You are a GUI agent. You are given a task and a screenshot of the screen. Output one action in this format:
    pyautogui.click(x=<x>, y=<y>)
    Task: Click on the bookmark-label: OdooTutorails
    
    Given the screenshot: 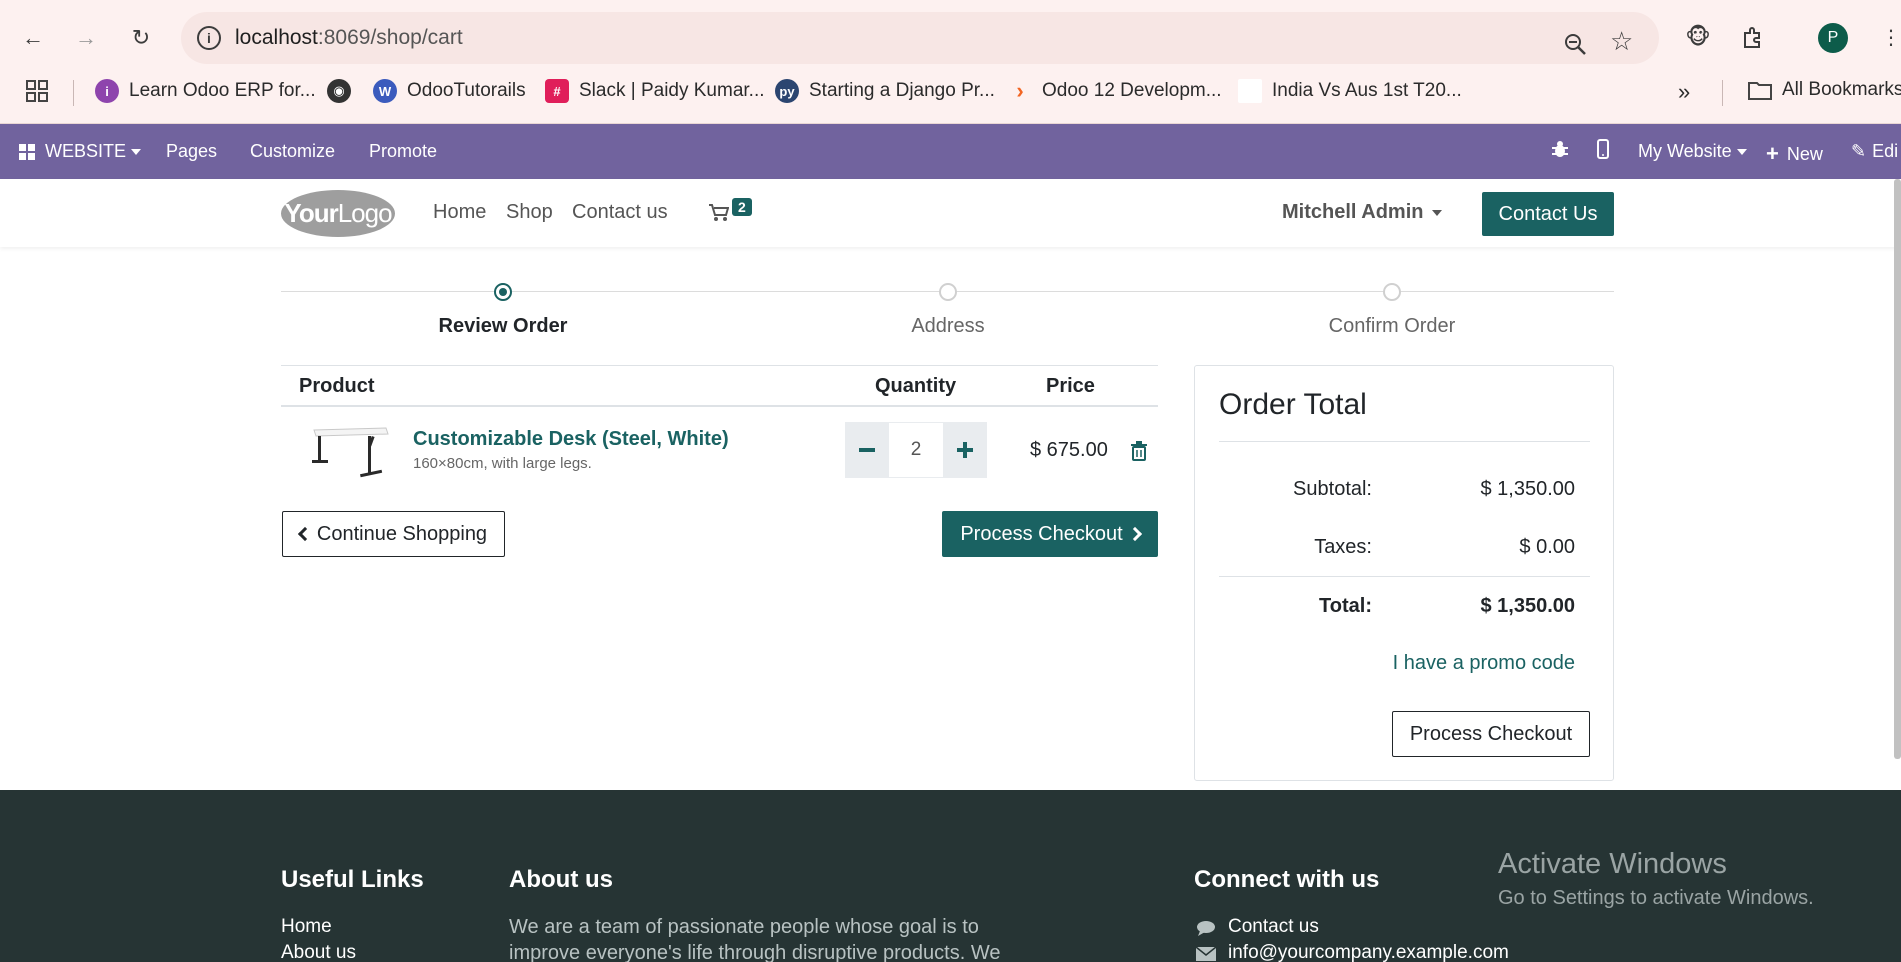 What is the action you would take?
    pyautogui.click(x=466, y=90)
    